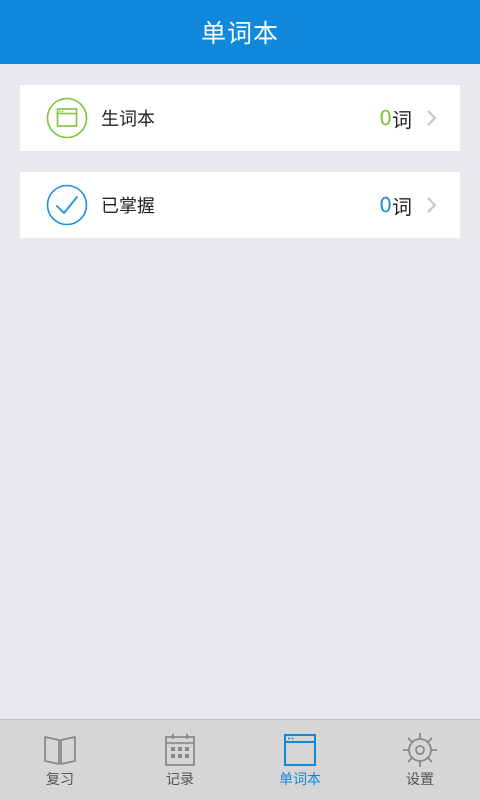 The height and width of the screenshot is (800, 480). What do you see at coordinates (240, 118) in the screenshot?
I see `list-item-new-words: 生词本 0 词` at bounding box center [240, 118].